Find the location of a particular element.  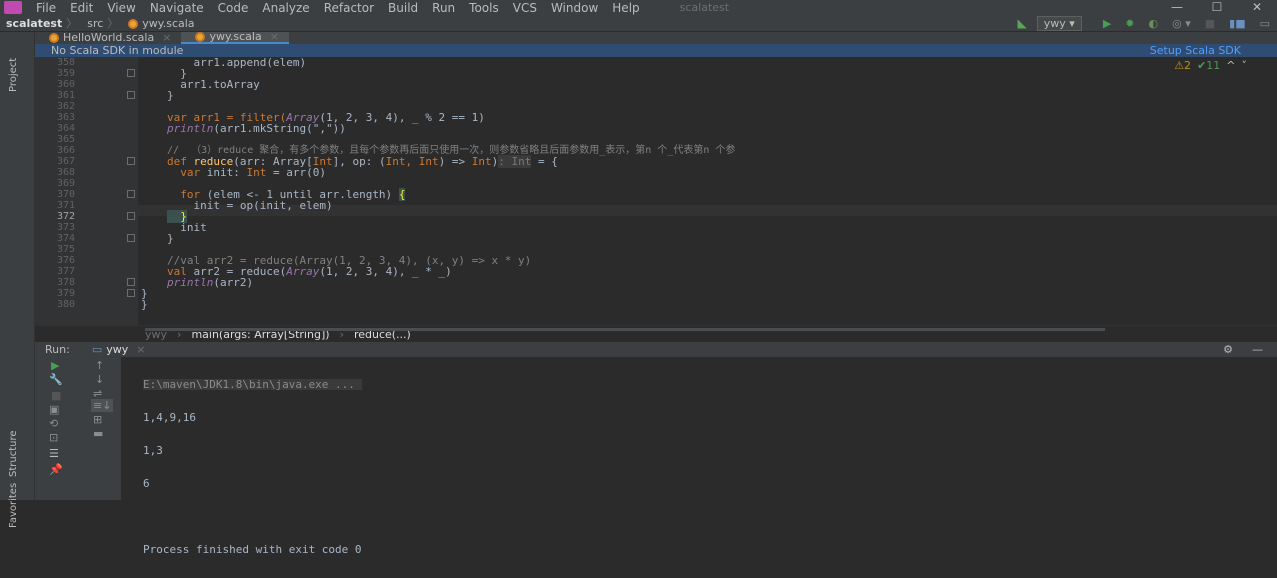

close-run-tab-icon: × is located at coordinates (140, 349).